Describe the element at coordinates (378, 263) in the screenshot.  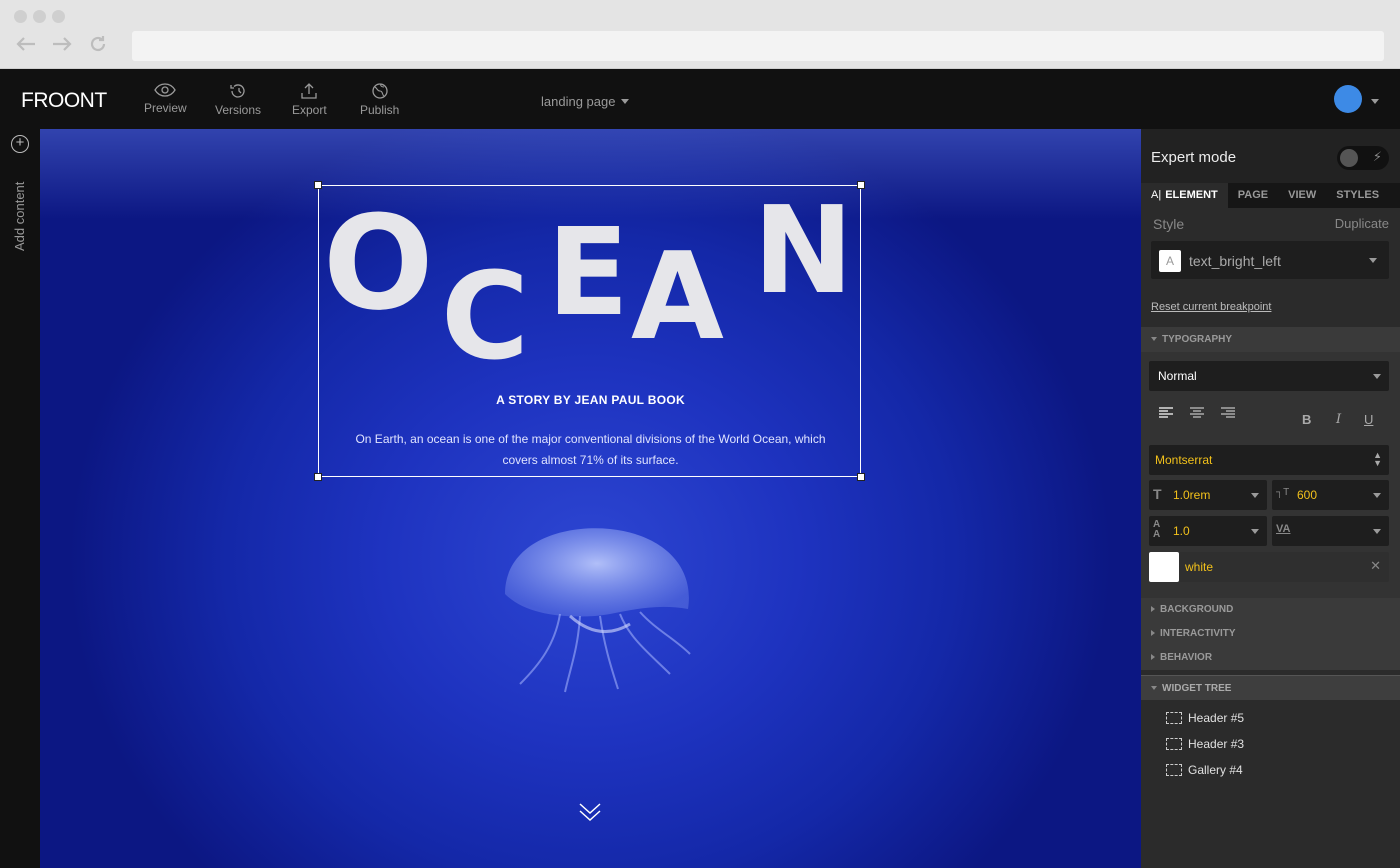
I see `hero-letter: O` at that location.